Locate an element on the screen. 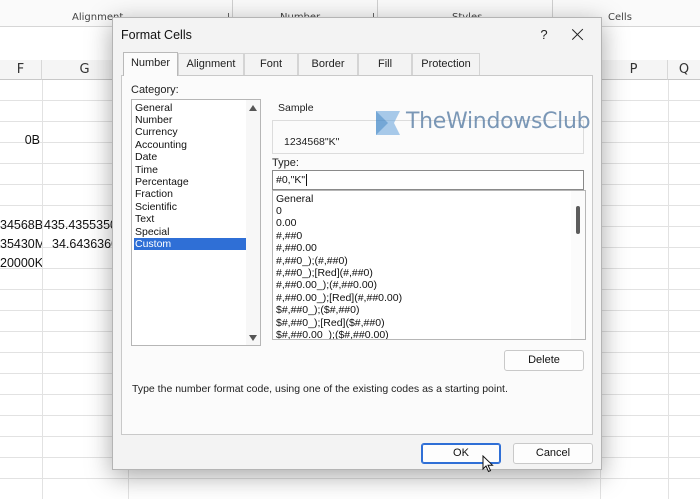  dialog-title: Format Cells is located at coordinates (156, 35).